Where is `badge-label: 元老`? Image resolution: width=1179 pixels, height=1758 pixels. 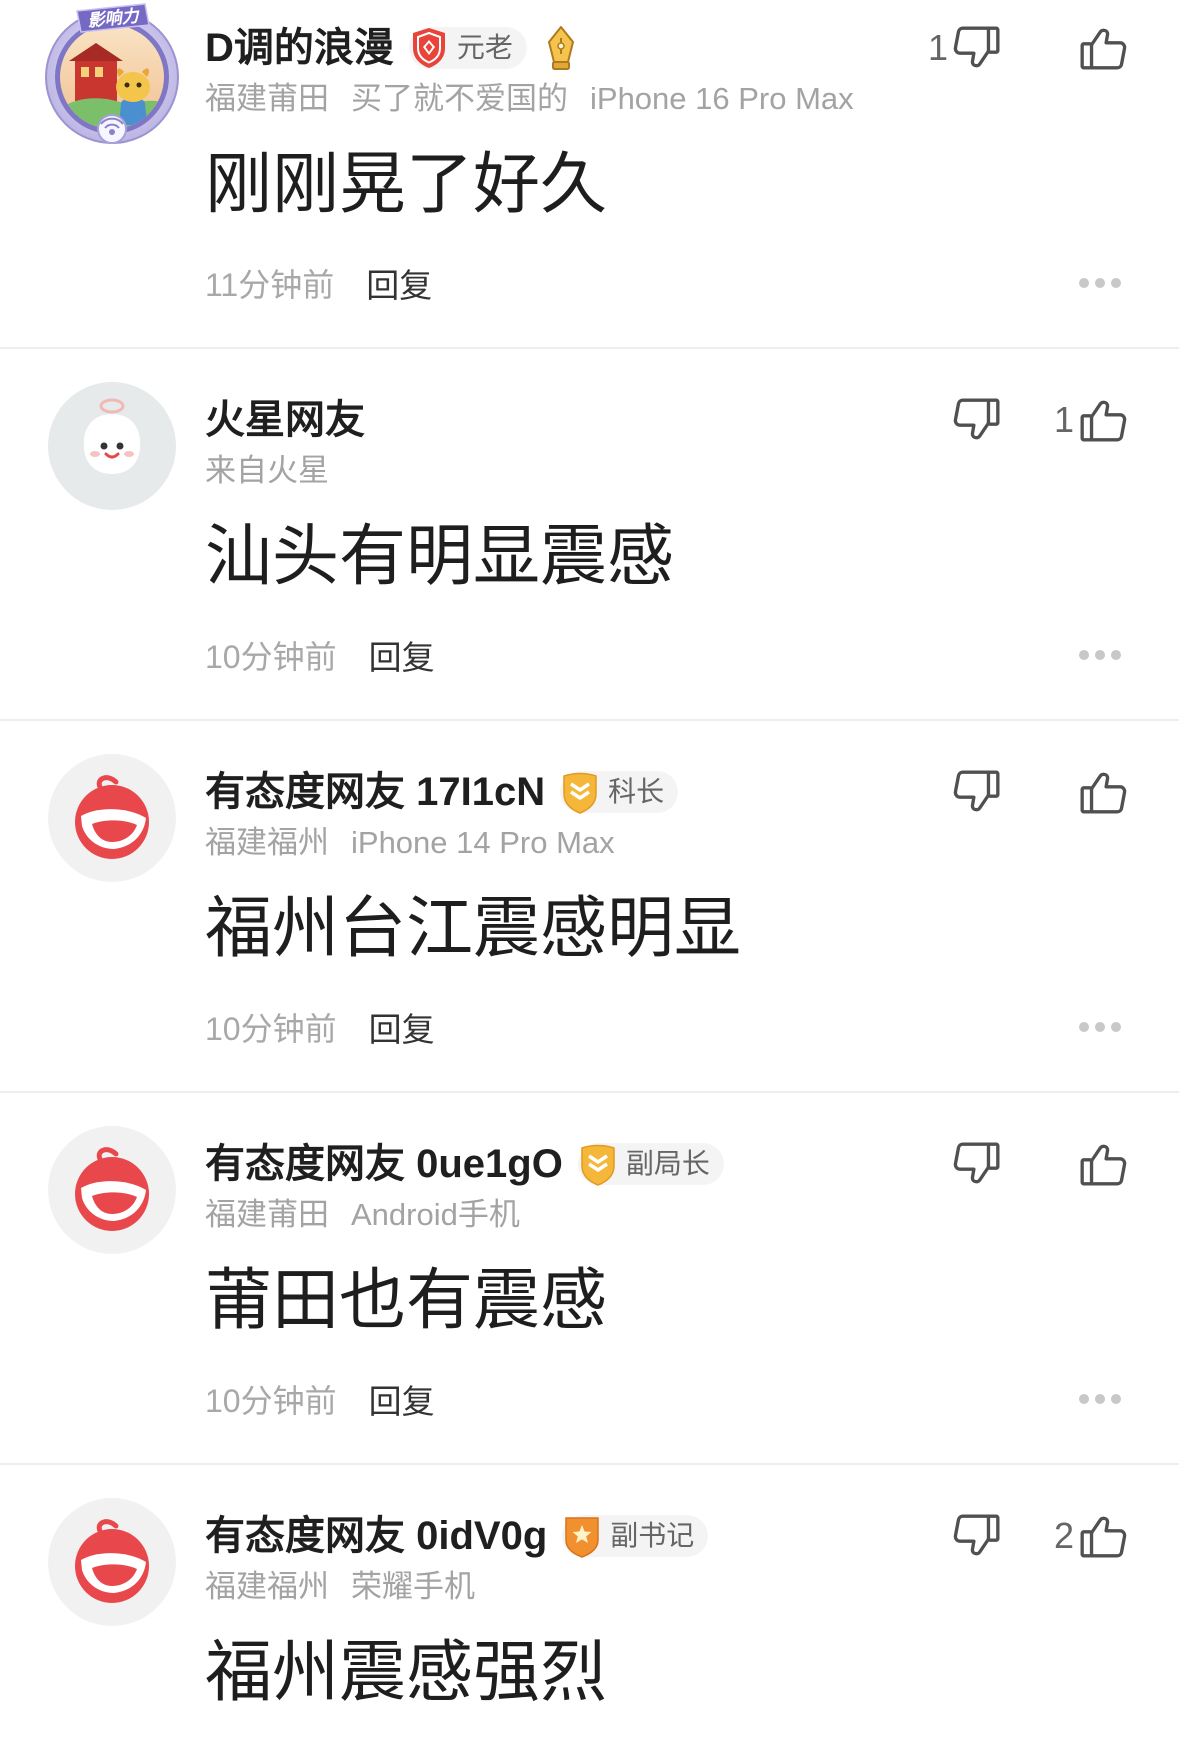
badge-label: 元老 is located at coordinates (484, 47).